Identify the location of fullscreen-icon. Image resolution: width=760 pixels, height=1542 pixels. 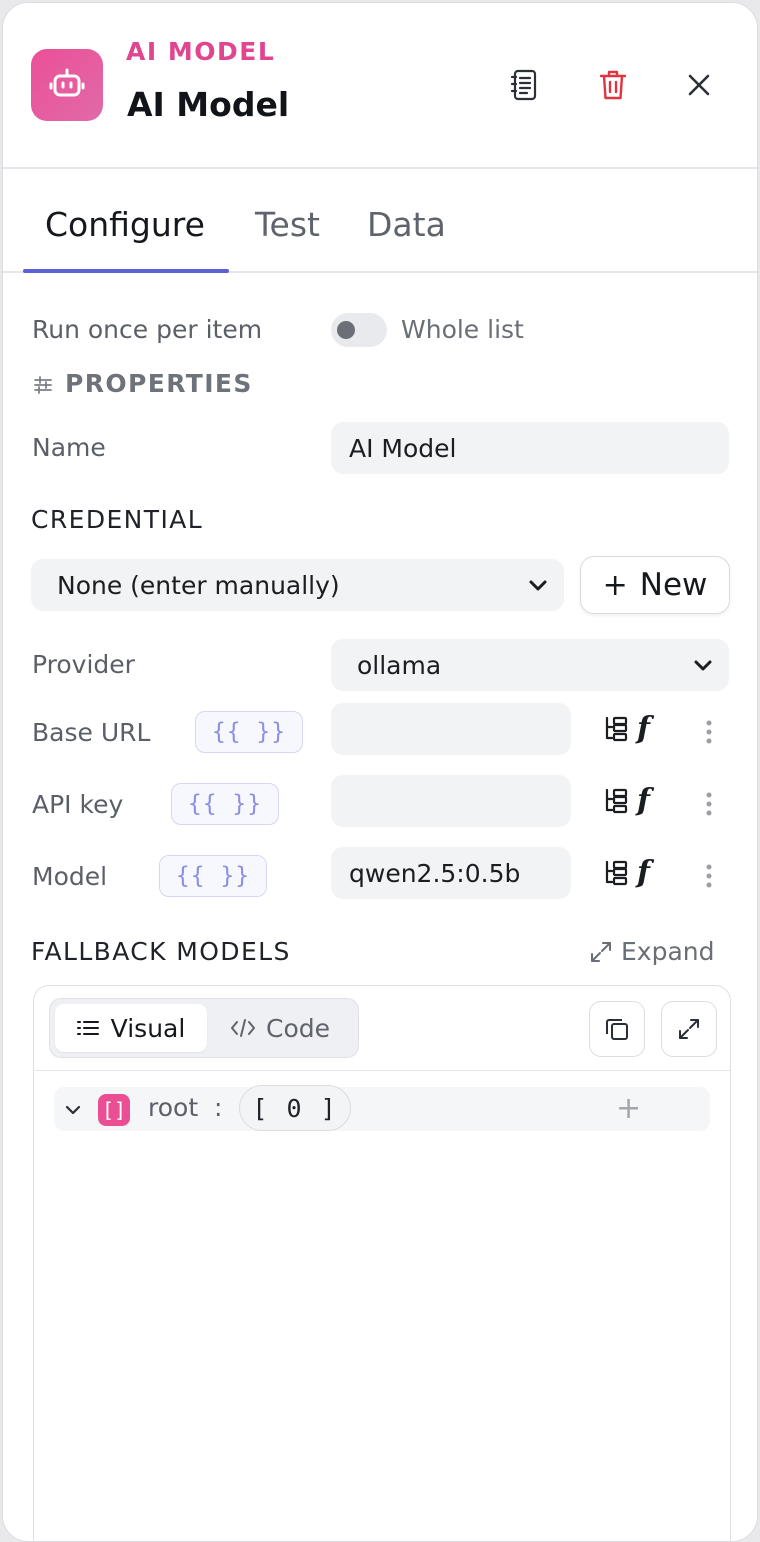
(689, 1029).